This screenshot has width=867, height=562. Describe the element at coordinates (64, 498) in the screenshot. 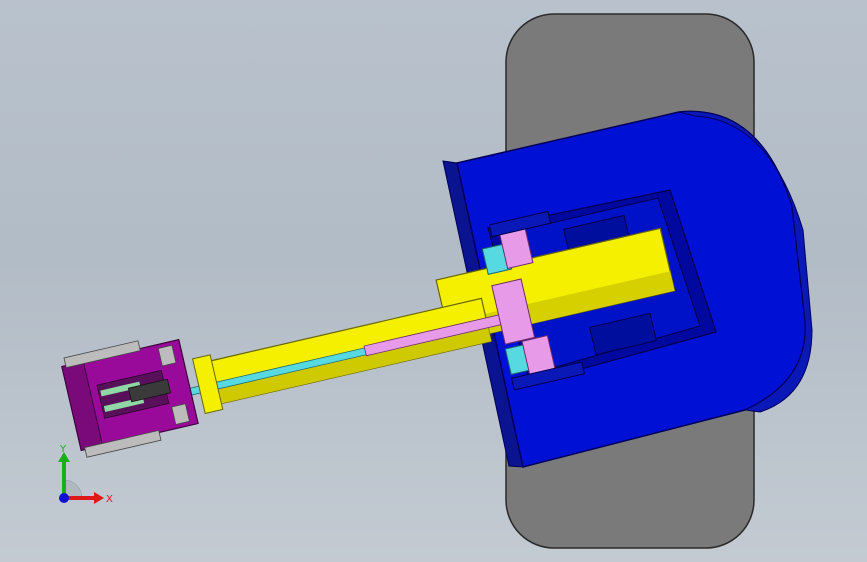

I see `z-axis-origin` at that location.